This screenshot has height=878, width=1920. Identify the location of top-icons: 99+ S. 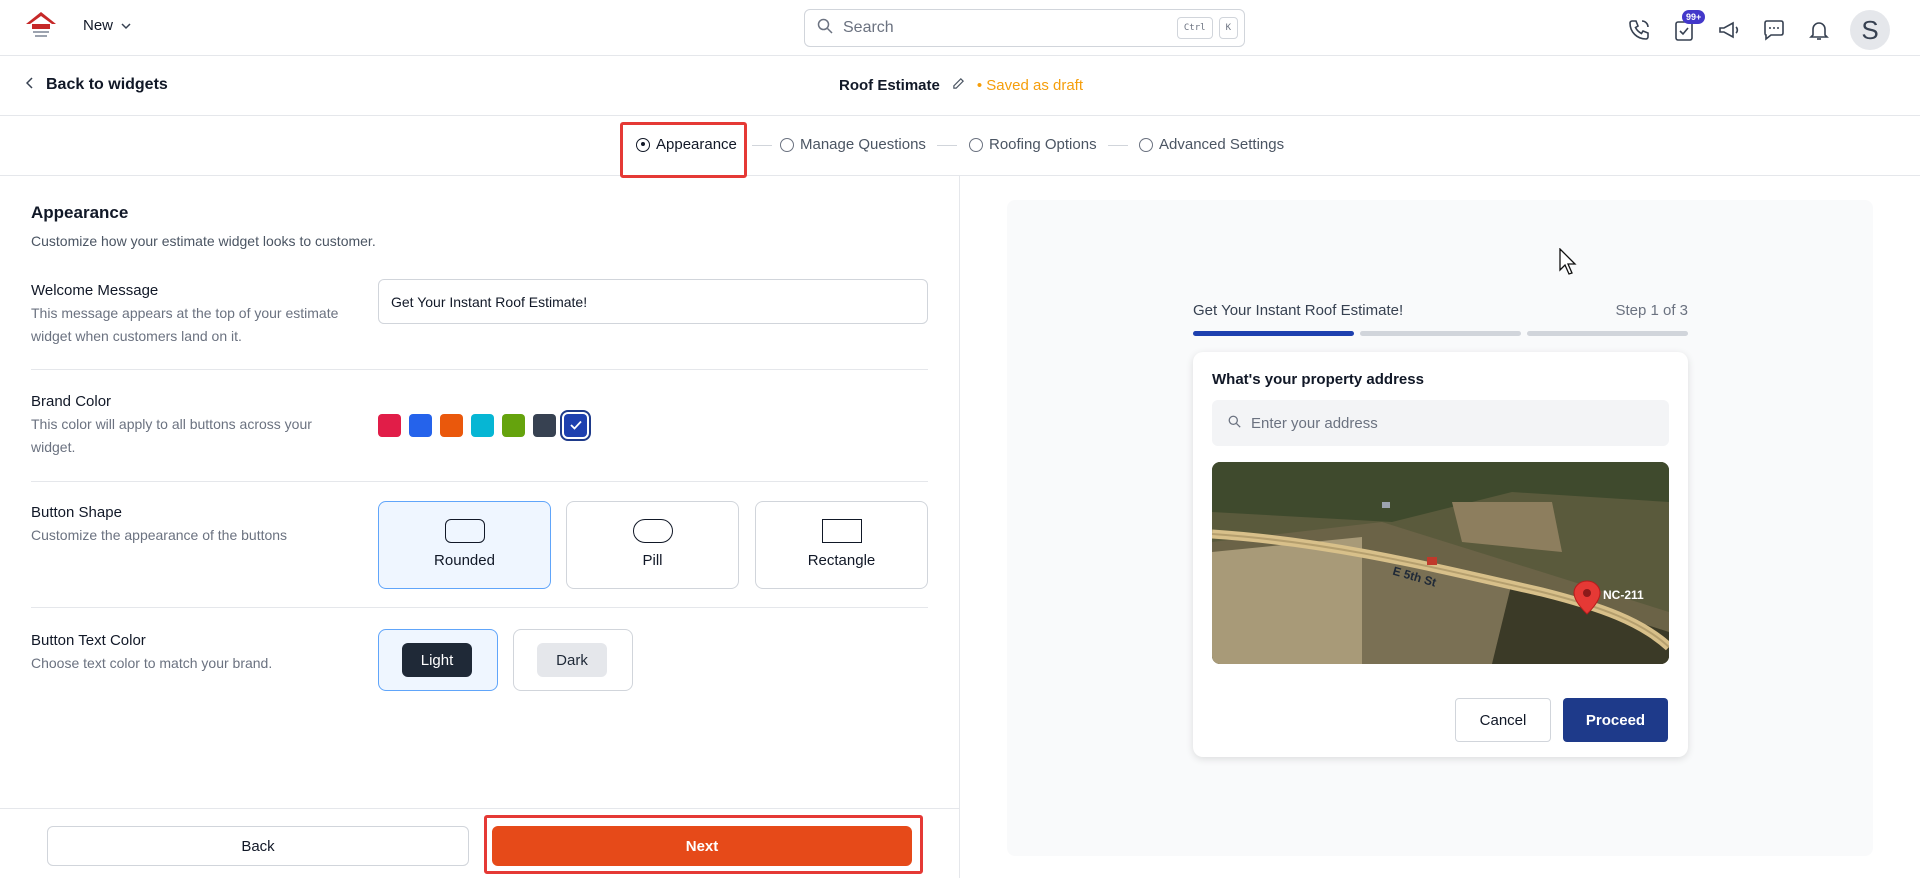
(1757, 30).